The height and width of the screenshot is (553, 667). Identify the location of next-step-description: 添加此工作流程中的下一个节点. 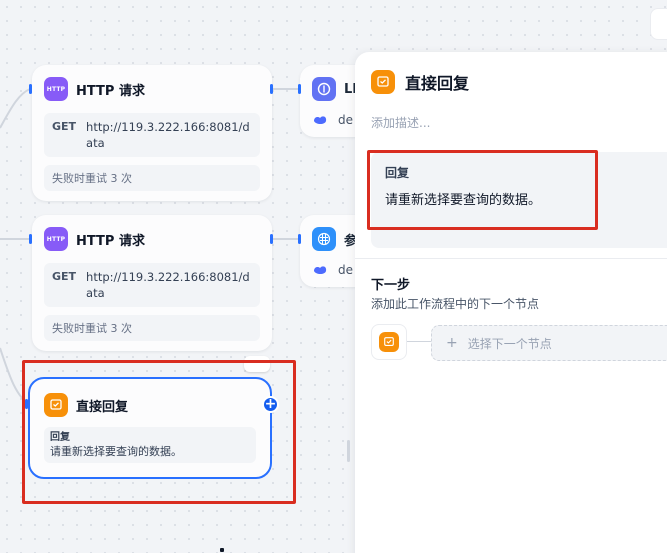
(455, 304).